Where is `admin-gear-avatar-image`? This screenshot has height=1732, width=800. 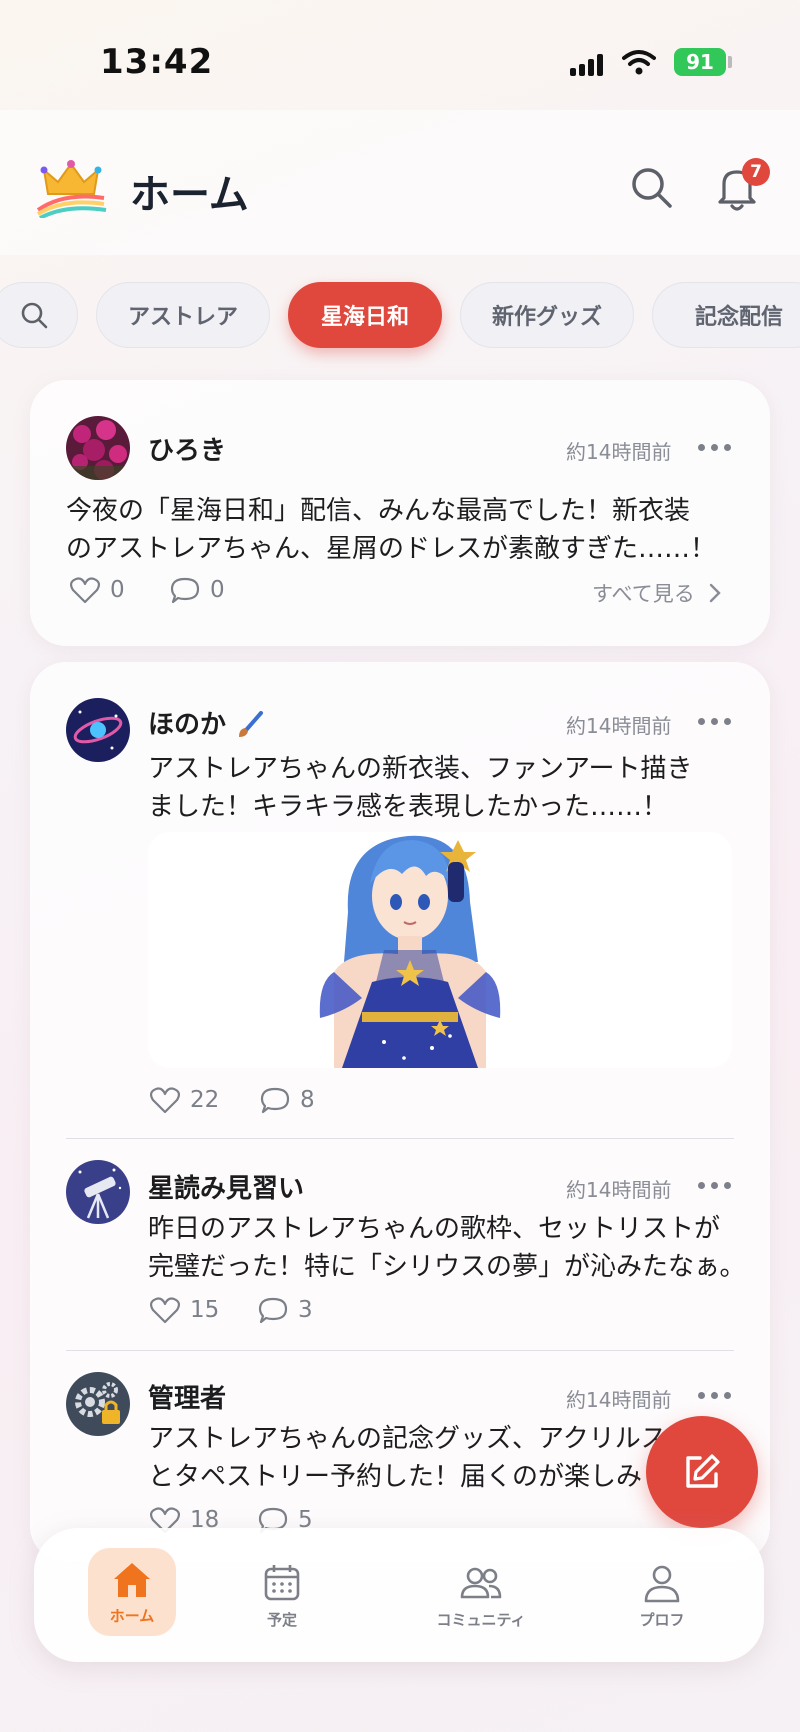 admin-gear-avatar-image is located at coordinates (98, 1404).